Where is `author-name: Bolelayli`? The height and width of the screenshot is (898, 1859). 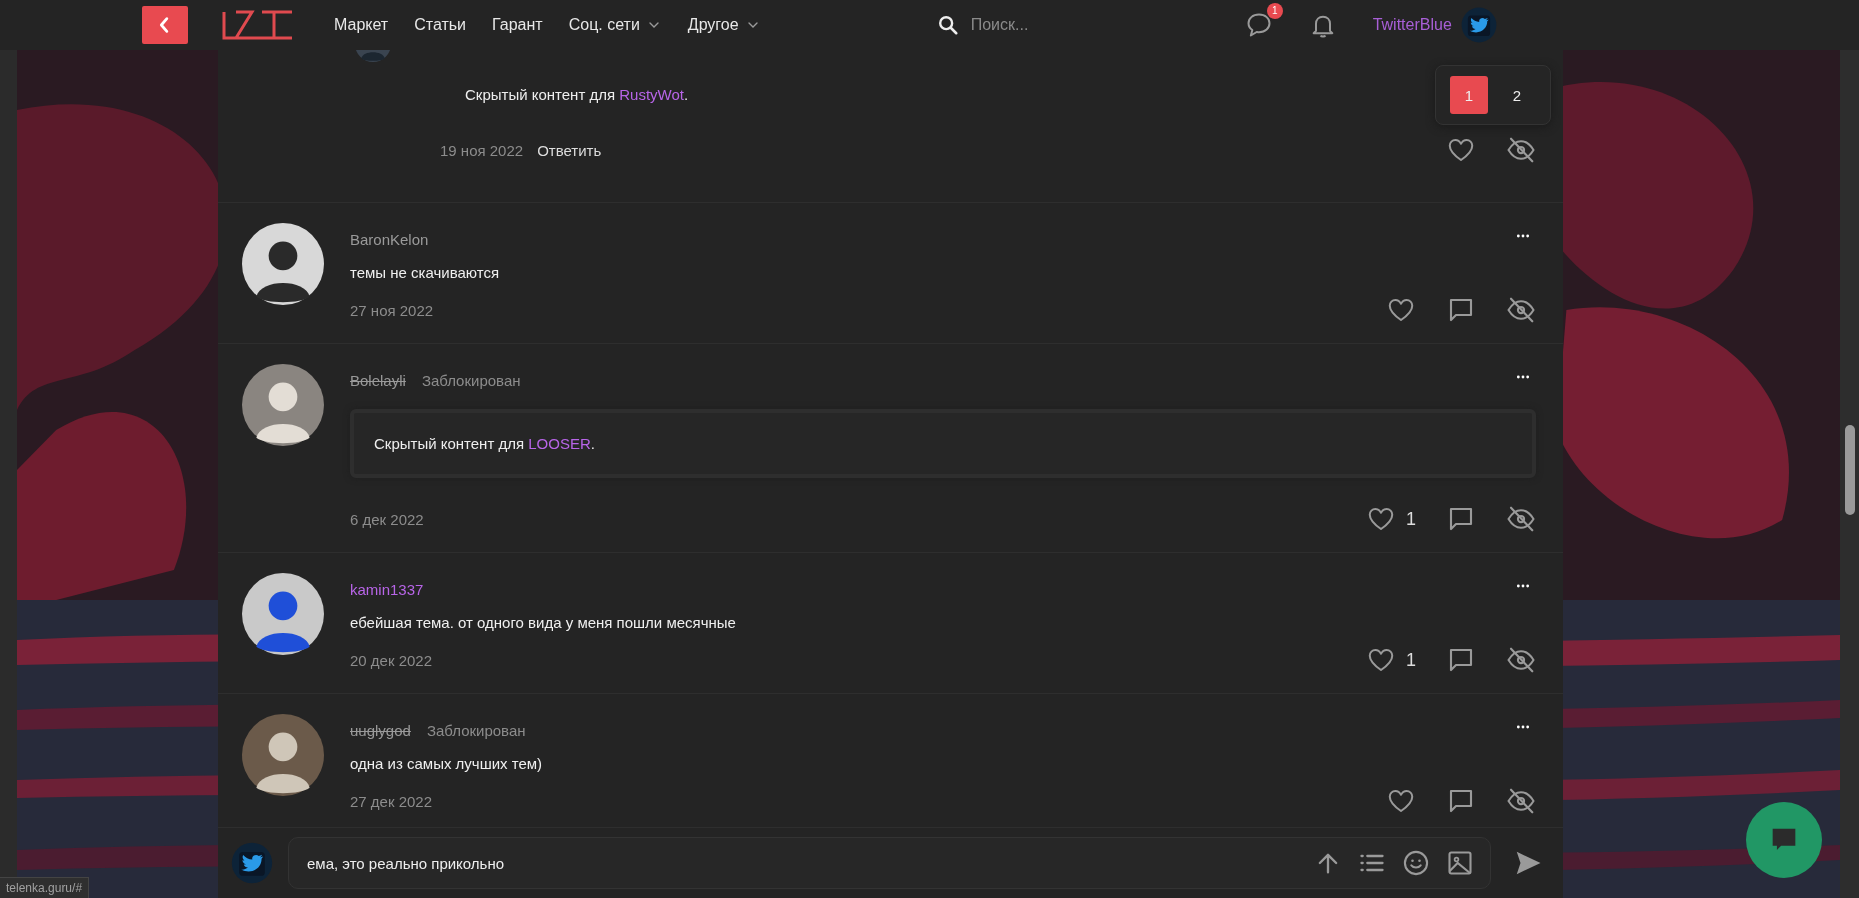
author-name: Bolelayli is located at coordinates (378, 380).